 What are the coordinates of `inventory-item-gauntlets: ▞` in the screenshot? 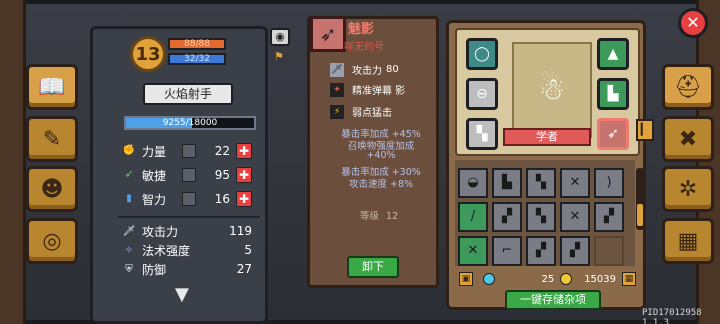 It's located at (507, 217).